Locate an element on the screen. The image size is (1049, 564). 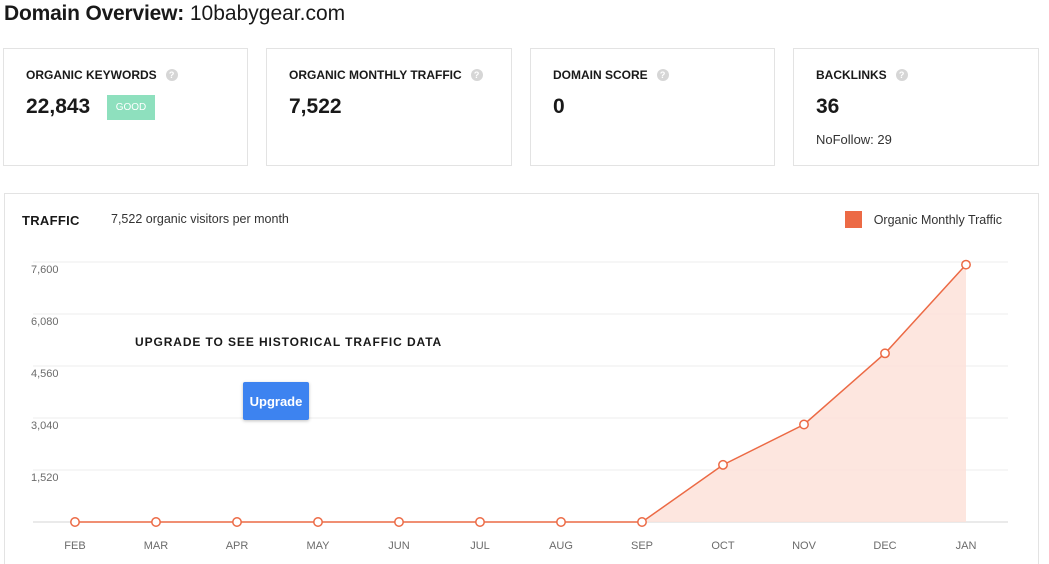
x-tick-label: JAN is located at coordinates (966, 546).